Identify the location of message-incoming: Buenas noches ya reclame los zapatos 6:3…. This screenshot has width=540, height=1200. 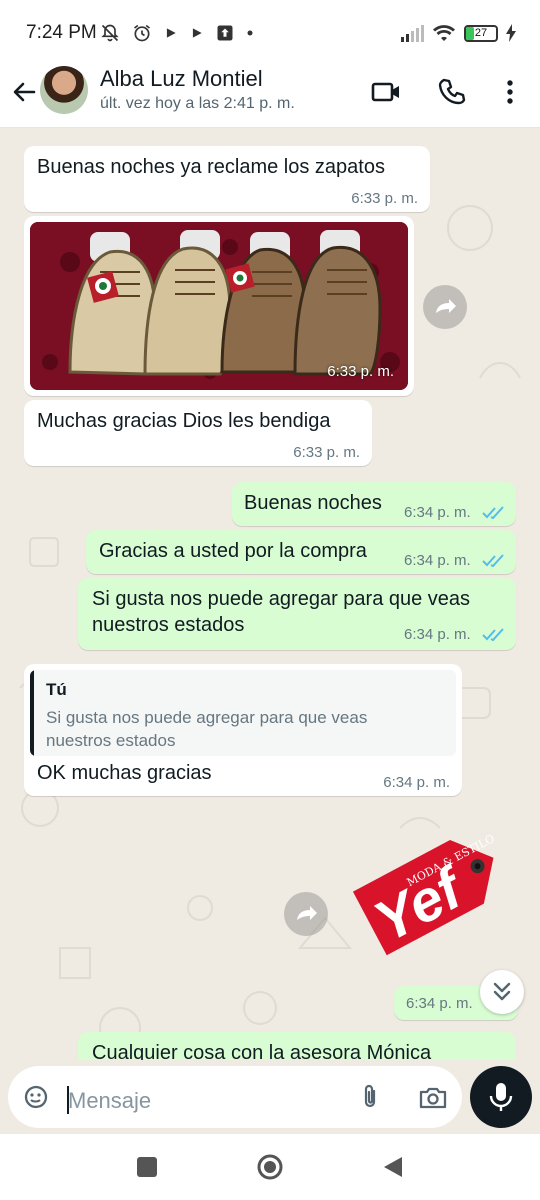
(227, 179).